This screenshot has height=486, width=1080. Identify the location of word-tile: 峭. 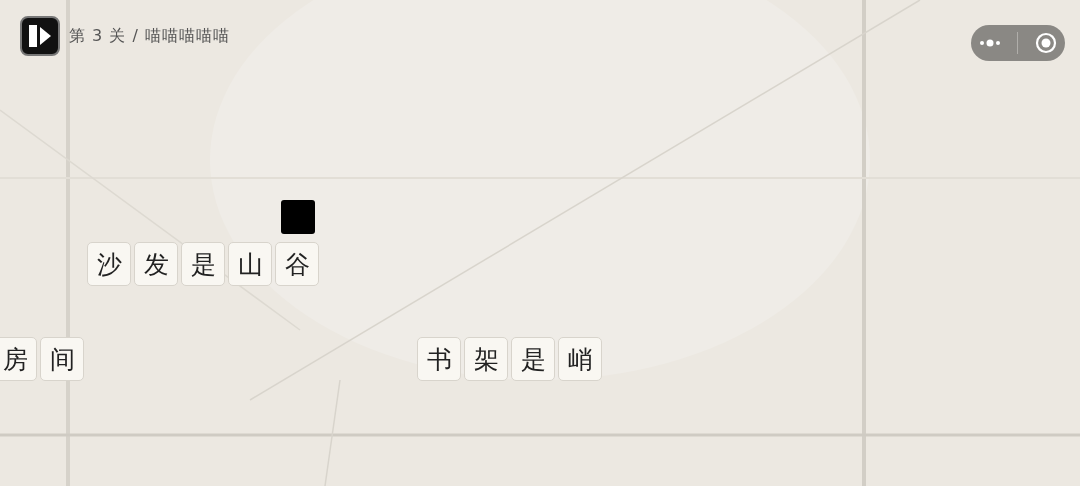
(580, 359).